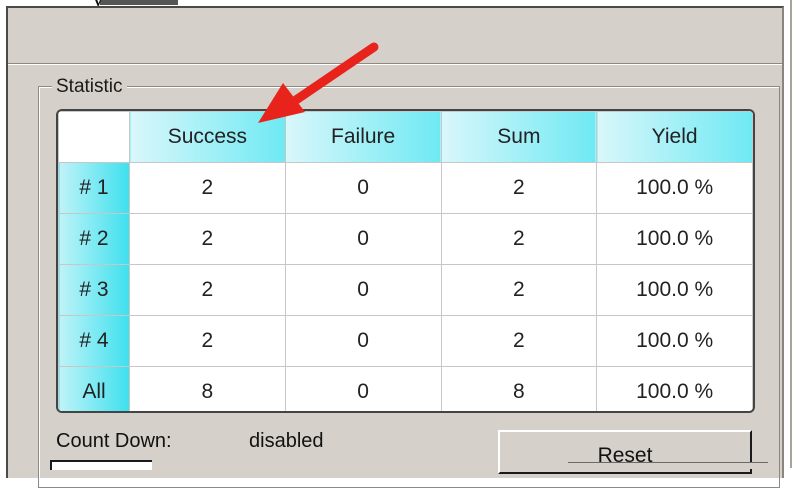  What do you see at coordinates (207, 137) in the screenshot?
I see `column-header-success: Success` at bounding box center [207, 137].